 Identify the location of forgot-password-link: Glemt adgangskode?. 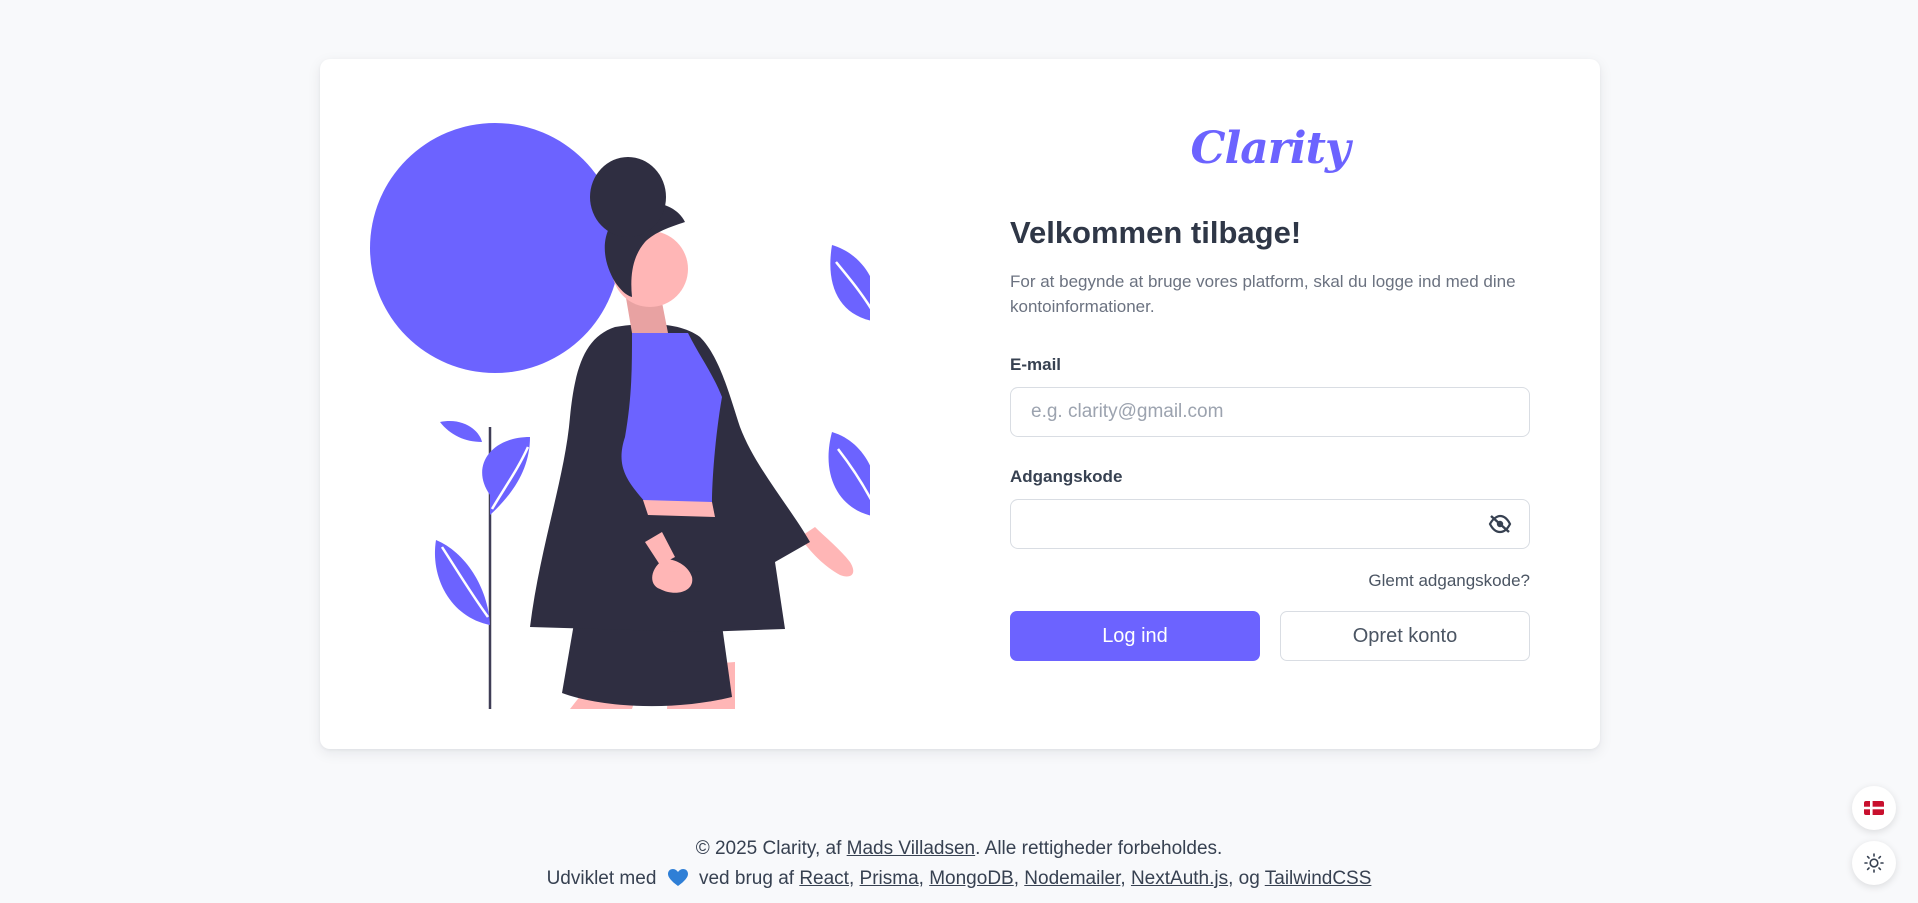
(1449, 580).